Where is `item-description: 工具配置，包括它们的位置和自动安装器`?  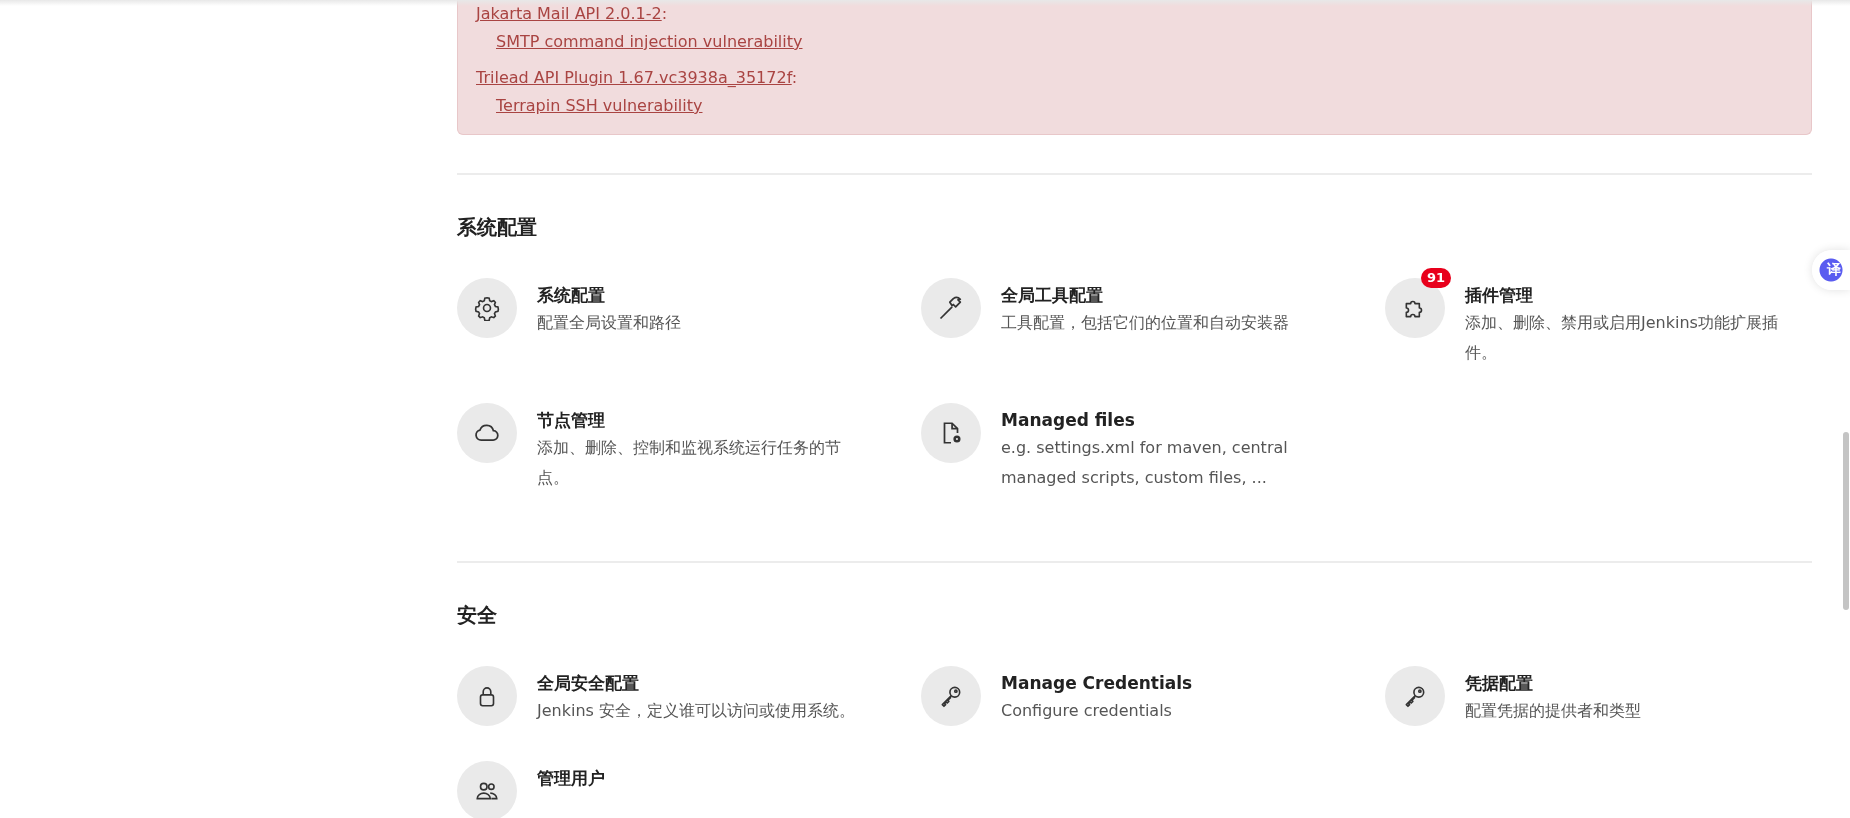 item-description: 工具配置，包括它们的位置和自动安装器 is located at coordinates (1145, 323).